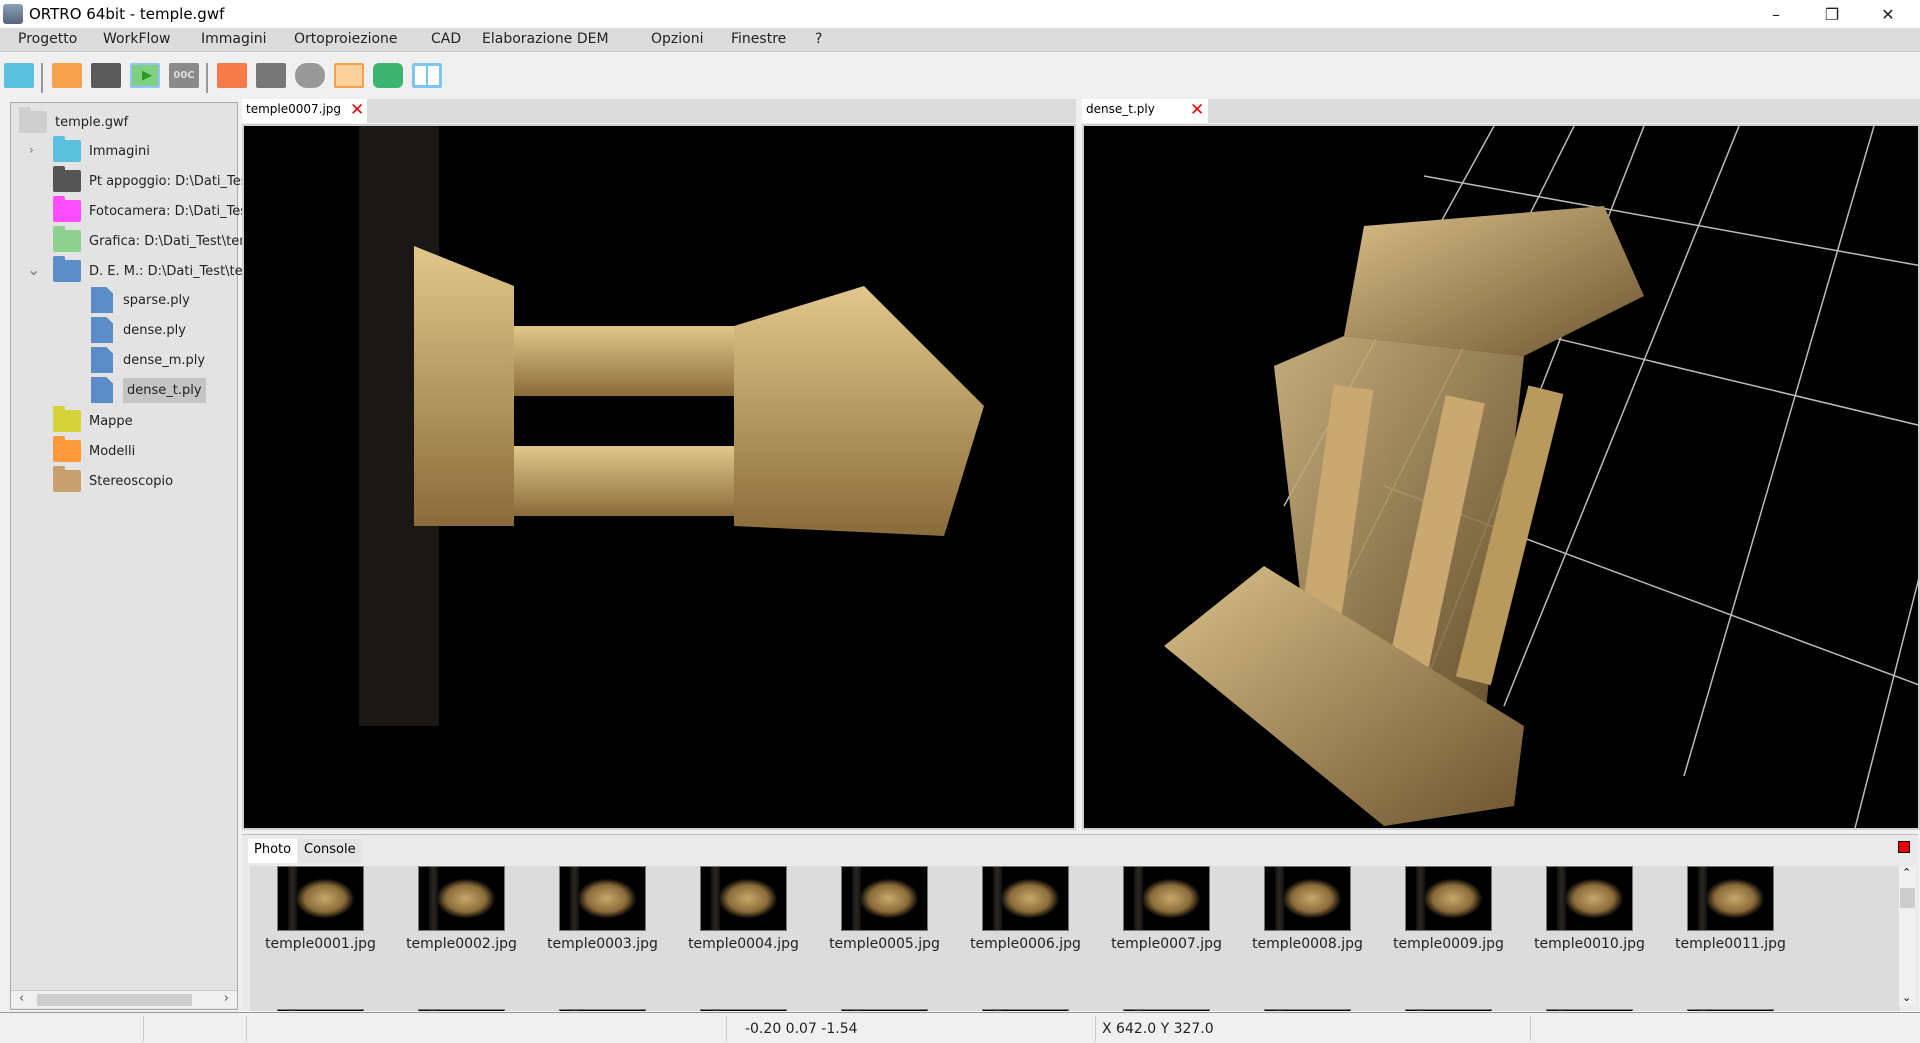 Image resolution: width=1920 pixels, height=1043 pixels. What do you see at coordinates (884, 909) in the screenshot?
I see `photo-thumbnail: temple0005.jpg` at bounding box center [884, 909].